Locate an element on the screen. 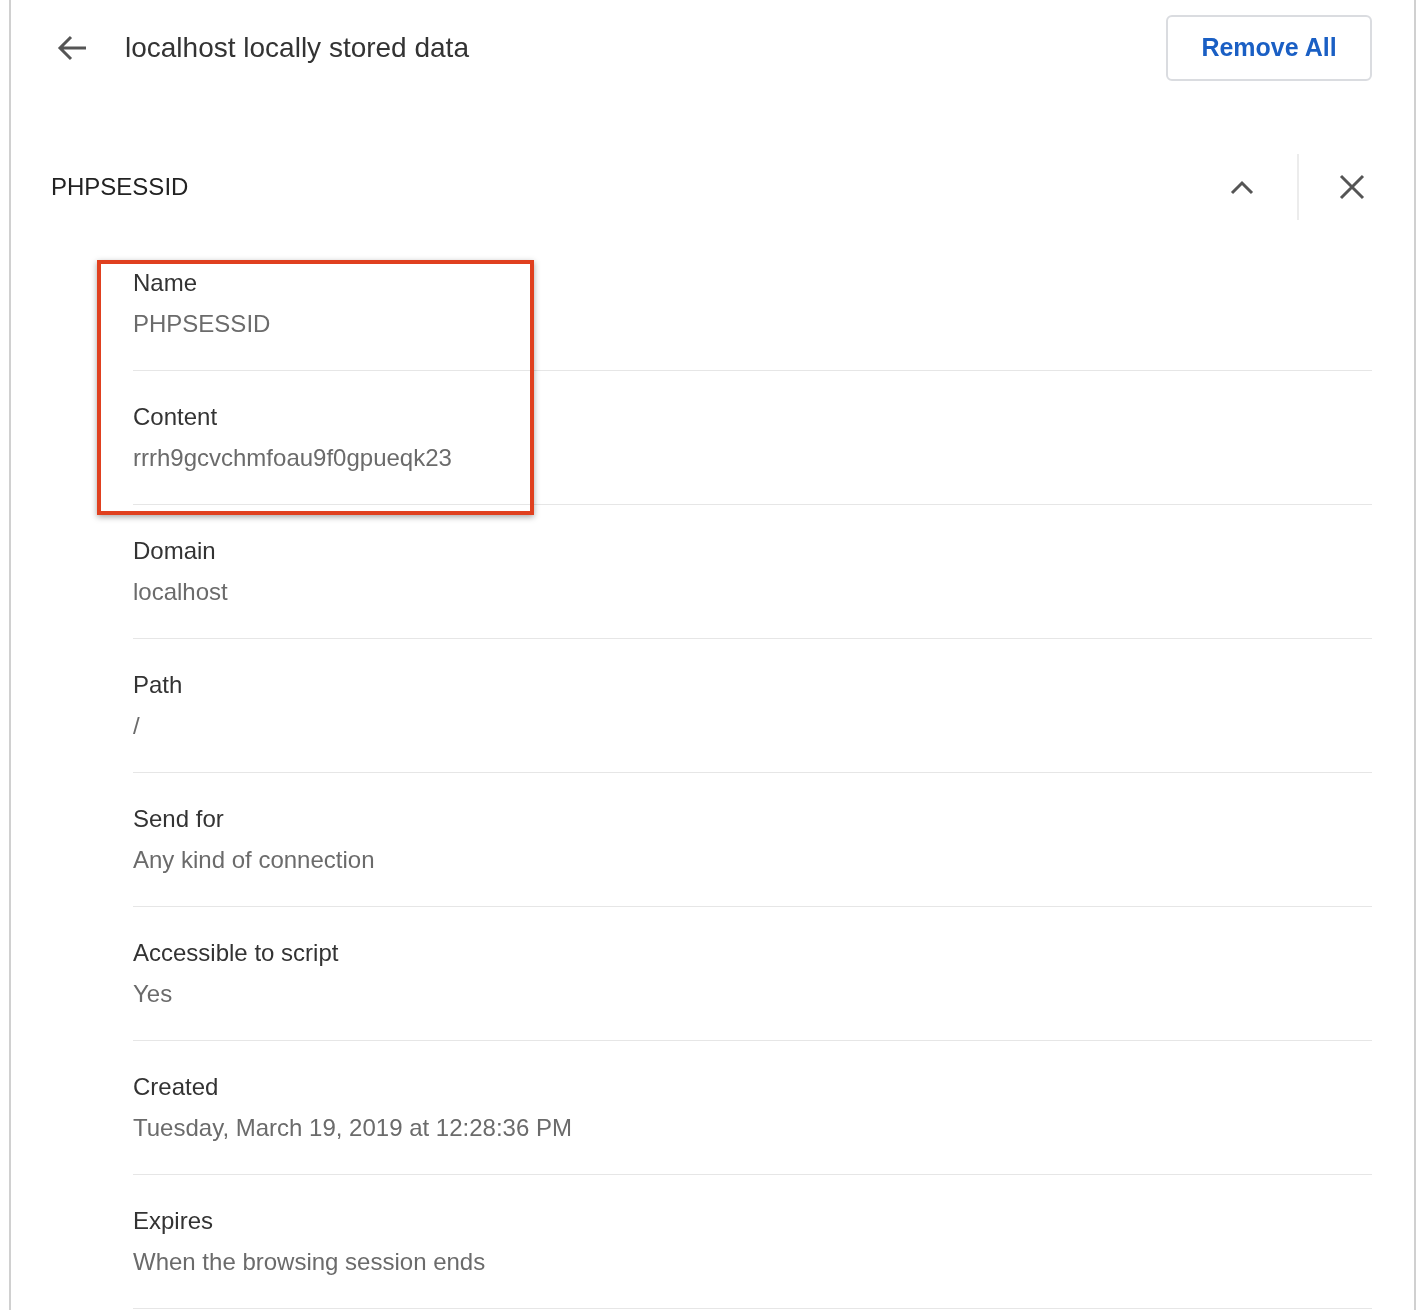 The width and height of the screenshot is (1425, 1310). field-value: Yes is located at coordinates (153, 994).